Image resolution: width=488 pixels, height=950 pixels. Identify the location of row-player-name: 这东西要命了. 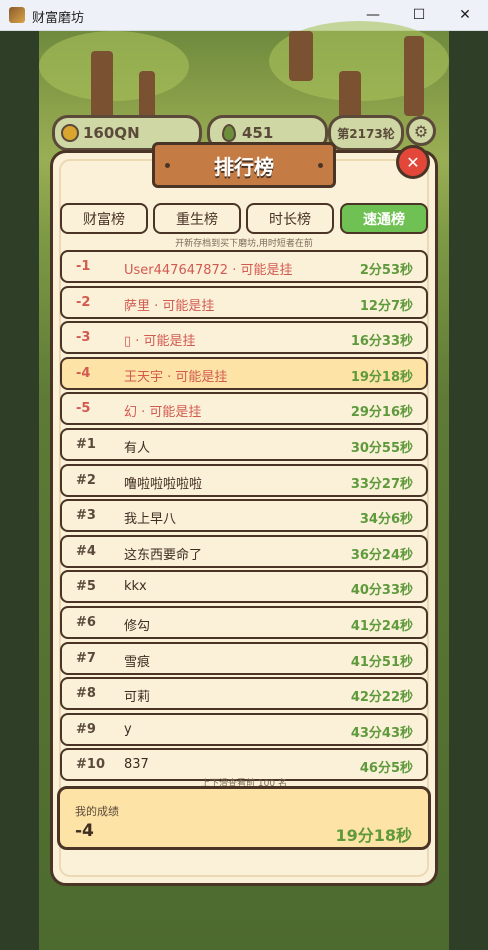
(163, 555).